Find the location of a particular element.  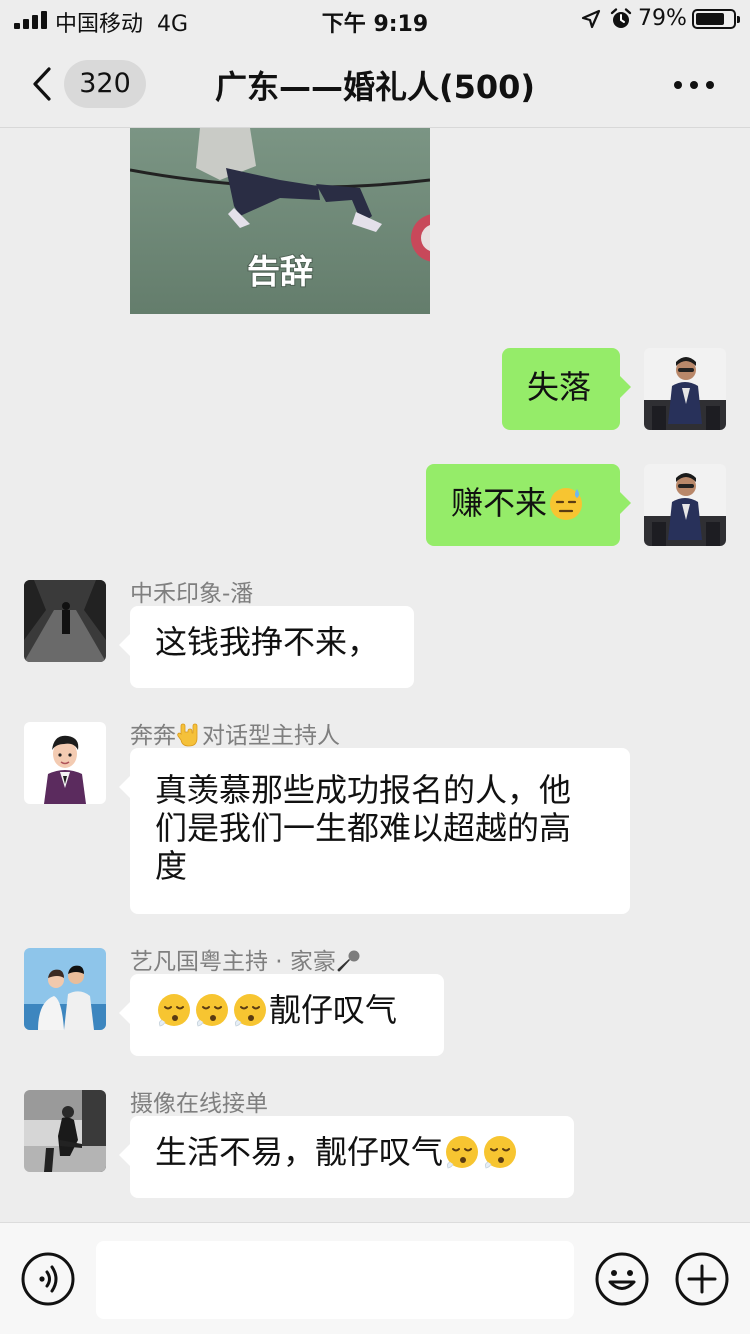

chat-header: 320 广东——婚礼人(500) is located at coordinates (375, 84).